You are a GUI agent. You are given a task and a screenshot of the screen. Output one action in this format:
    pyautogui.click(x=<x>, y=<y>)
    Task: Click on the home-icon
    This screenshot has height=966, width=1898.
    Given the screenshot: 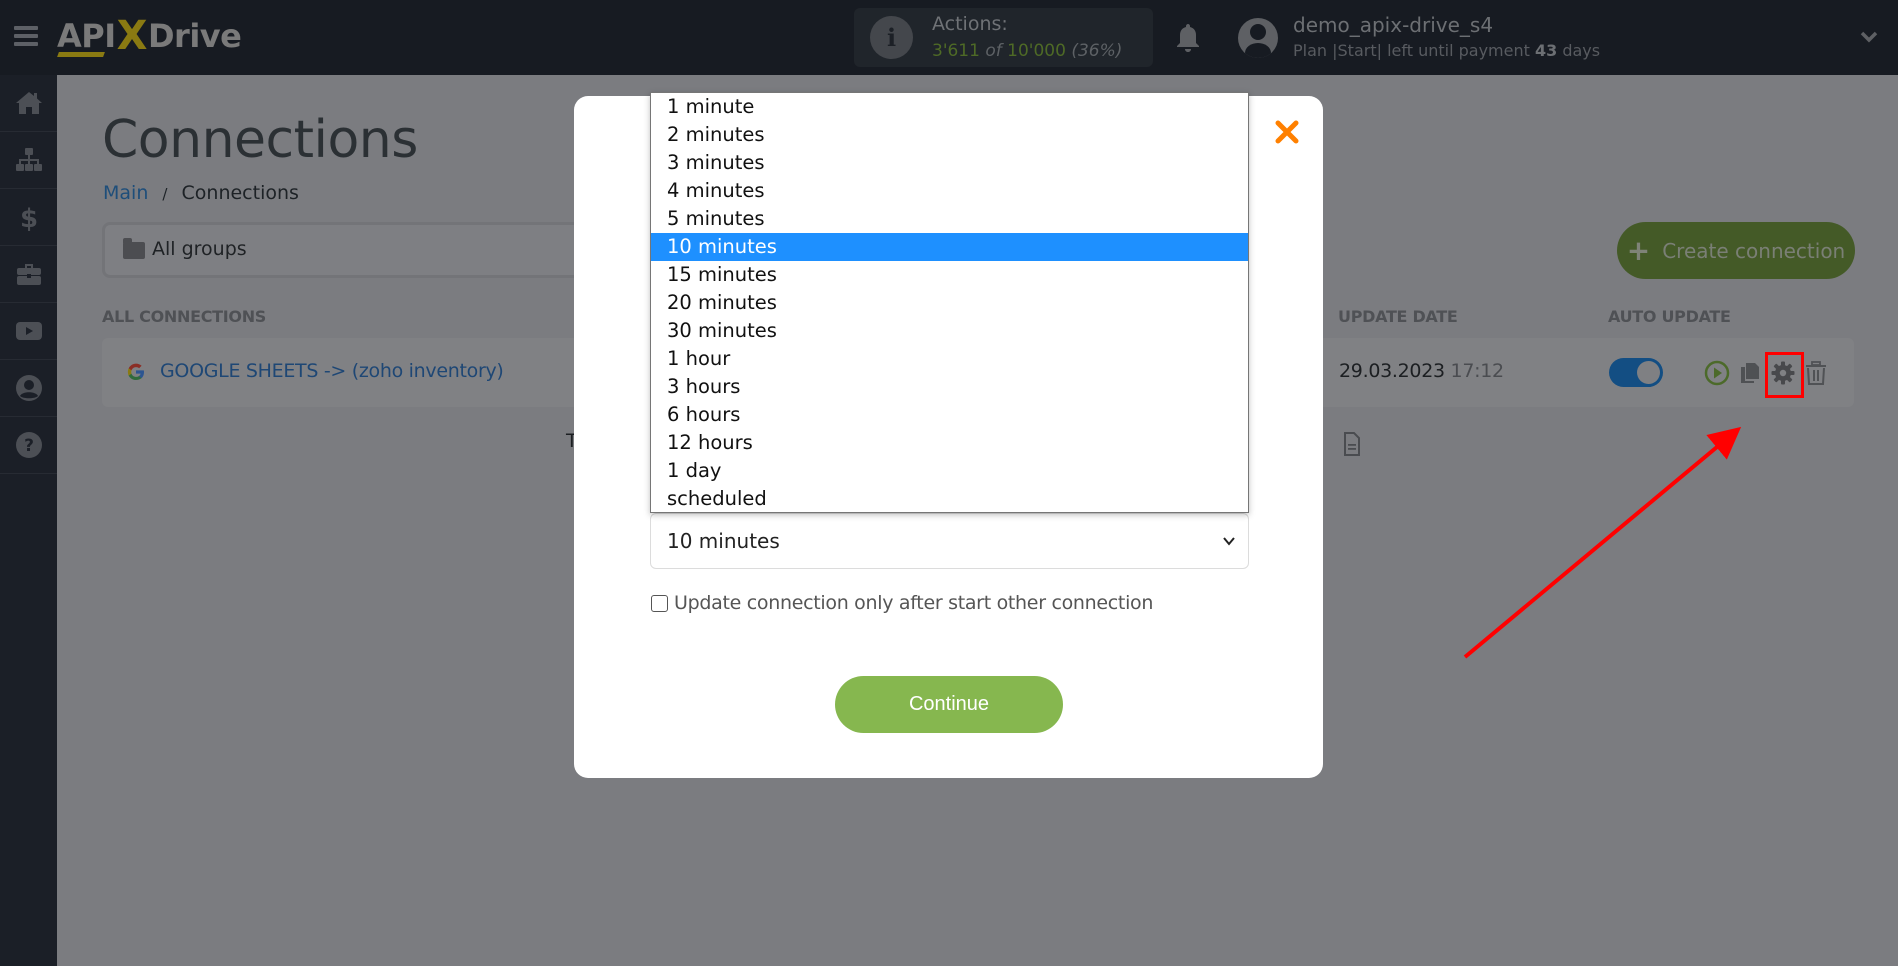 What is the action you would take?
    pyautogui.click(x=28, y=103)
    